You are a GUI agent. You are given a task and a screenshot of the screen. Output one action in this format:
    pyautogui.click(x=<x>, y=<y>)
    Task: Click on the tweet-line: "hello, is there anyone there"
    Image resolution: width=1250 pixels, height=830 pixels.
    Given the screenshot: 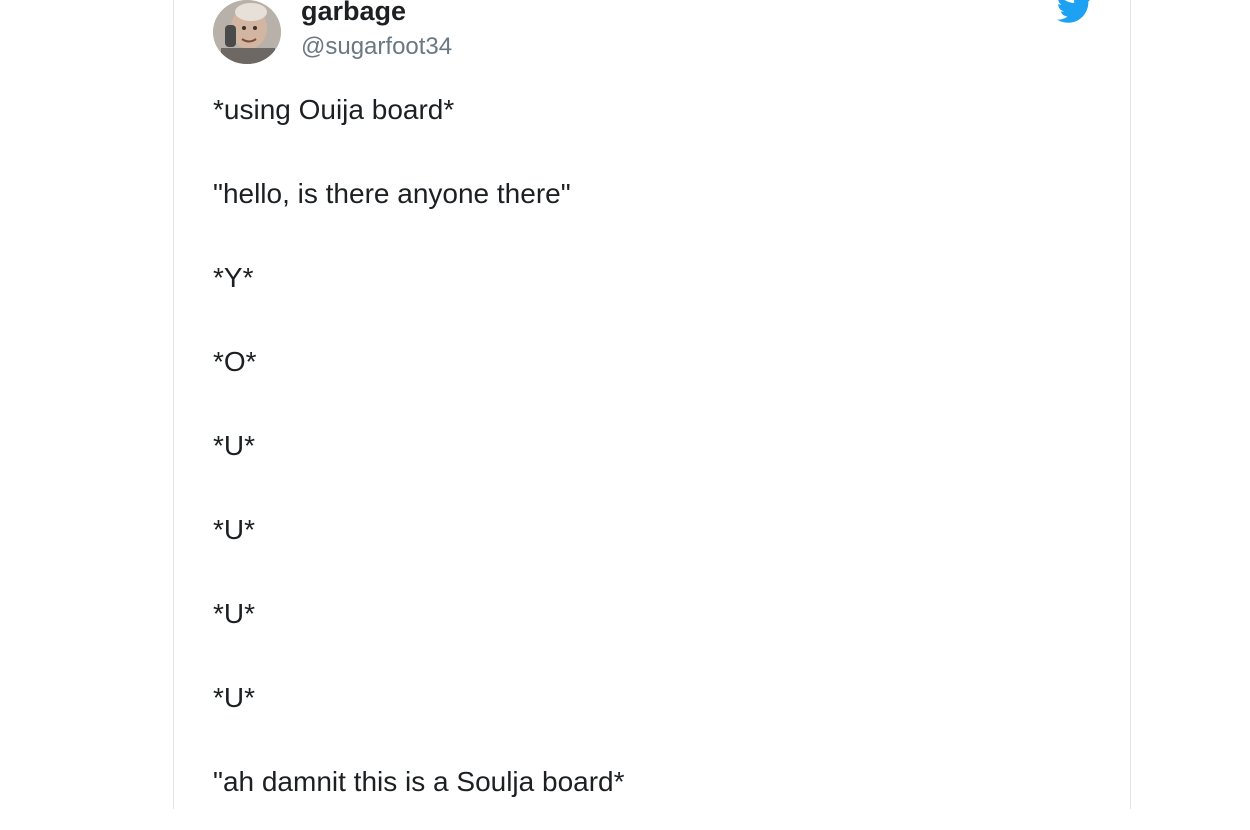 What is the action you would take?
    pyautogui.click(x=392, y=193)
    